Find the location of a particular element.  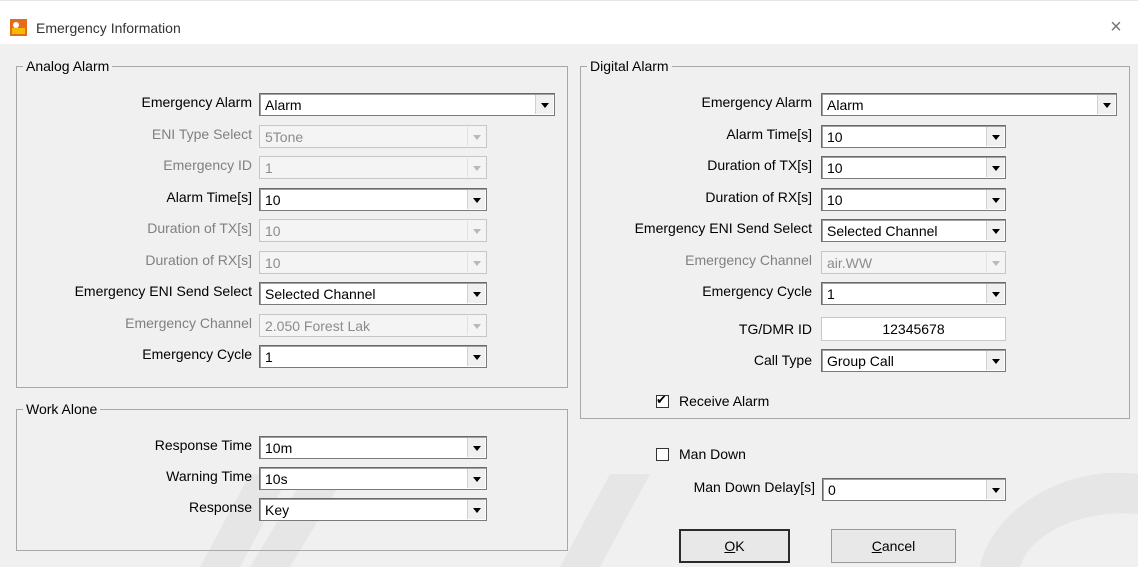

receive-alarm-label: Receive Alarm is located at coordinates (724, 401).